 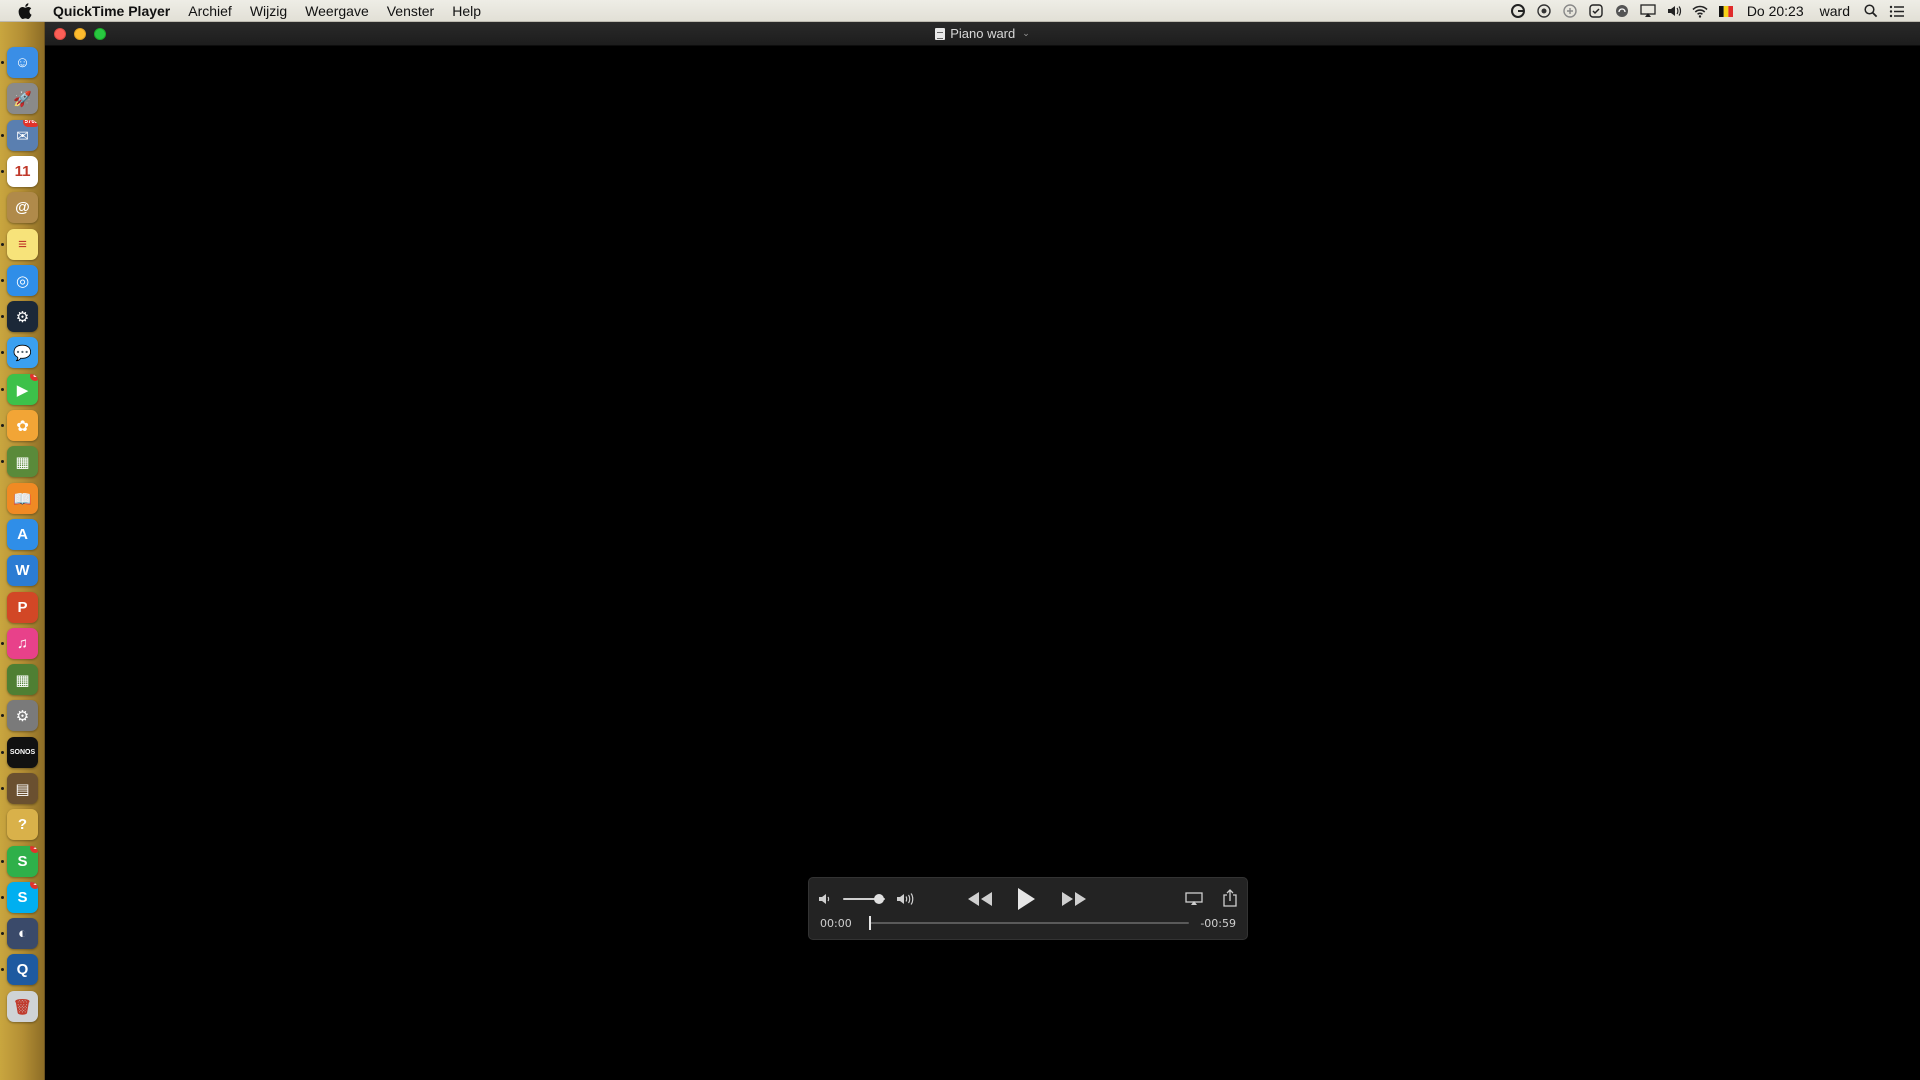 I want to click on volume-slider-knob, so click(x=878, y=899).